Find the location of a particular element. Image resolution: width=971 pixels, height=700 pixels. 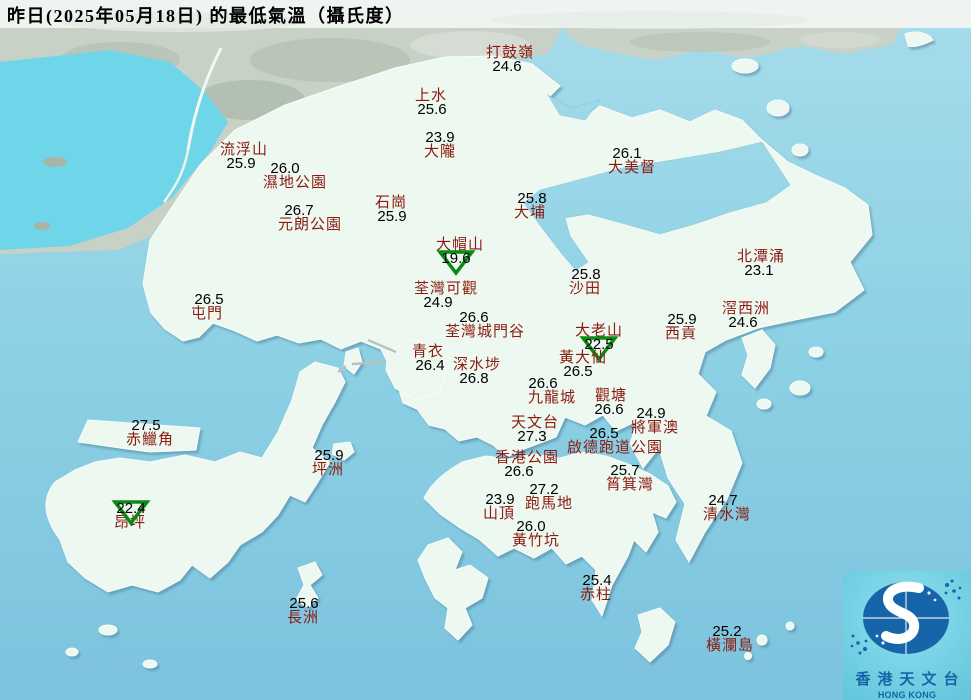

station-cheung-chau: 25.6 長洲 is located at coordinates (303, 610).